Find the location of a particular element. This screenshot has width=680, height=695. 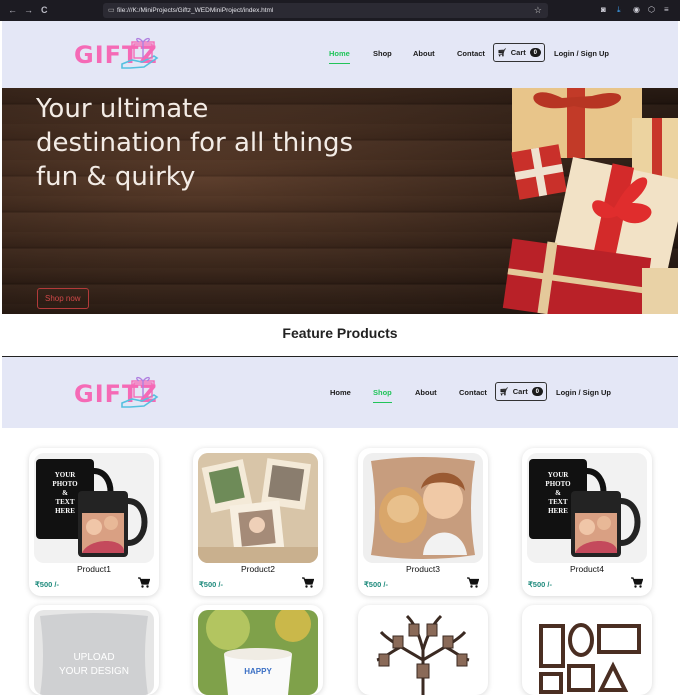

product-card: Product3 ₹500 /- is located at coordinates (423, 522).